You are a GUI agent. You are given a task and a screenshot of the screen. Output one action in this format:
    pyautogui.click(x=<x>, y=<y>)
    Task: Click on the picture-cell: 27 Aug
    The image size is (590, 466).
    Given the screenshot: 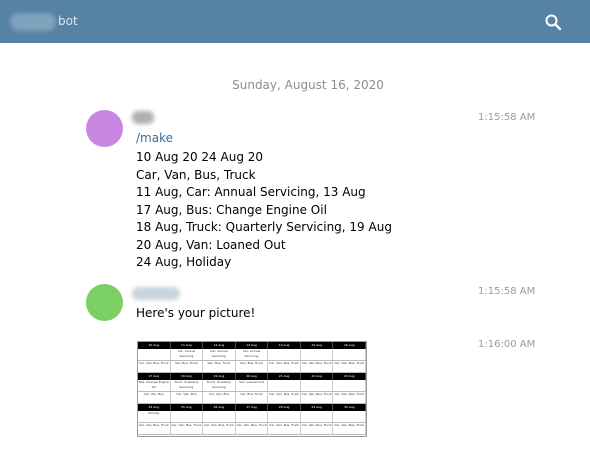 What is the action you would take?
    pyautogui.click(x=252, y=407)
    